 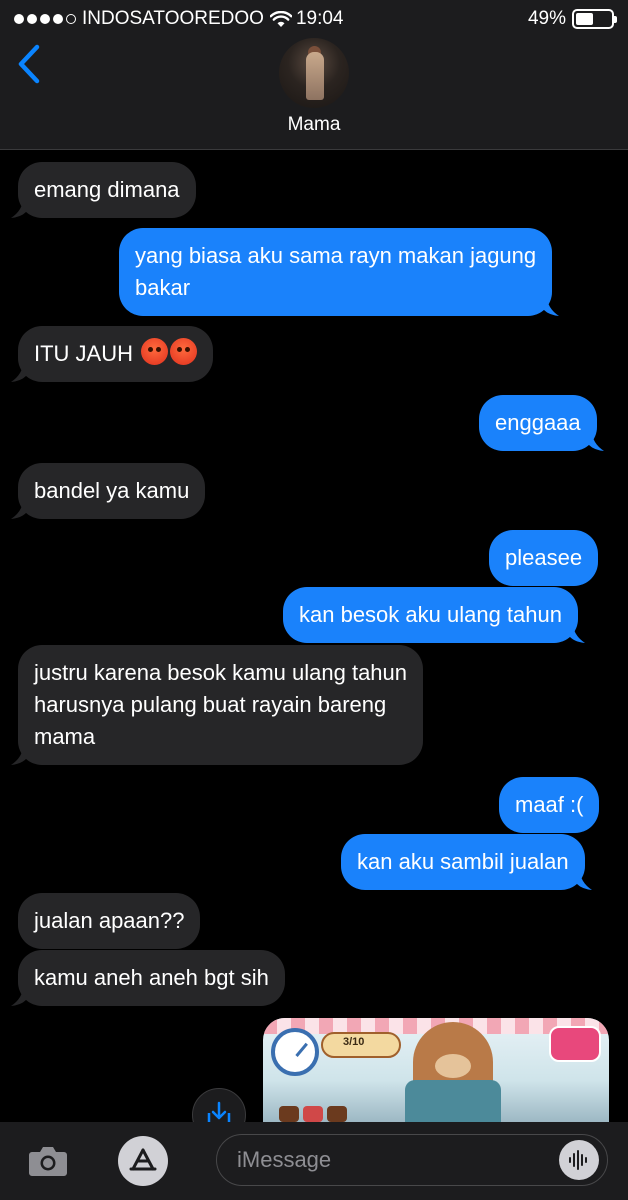 I want to click on message-bubble-outgoing: kan aku sambil jualan, so click(x=466, y=862).